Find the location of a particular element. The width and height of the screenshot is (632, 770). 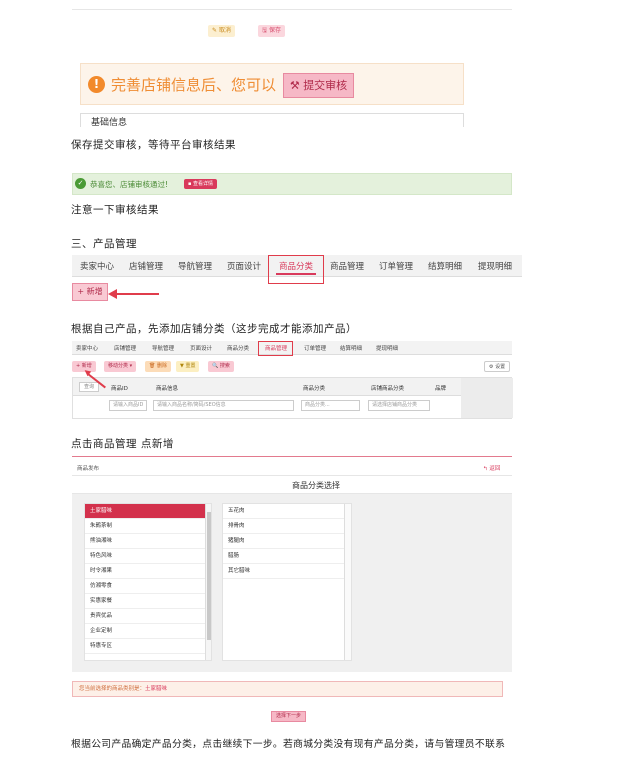

add-arrow-head is located at coordinates (112, 294).